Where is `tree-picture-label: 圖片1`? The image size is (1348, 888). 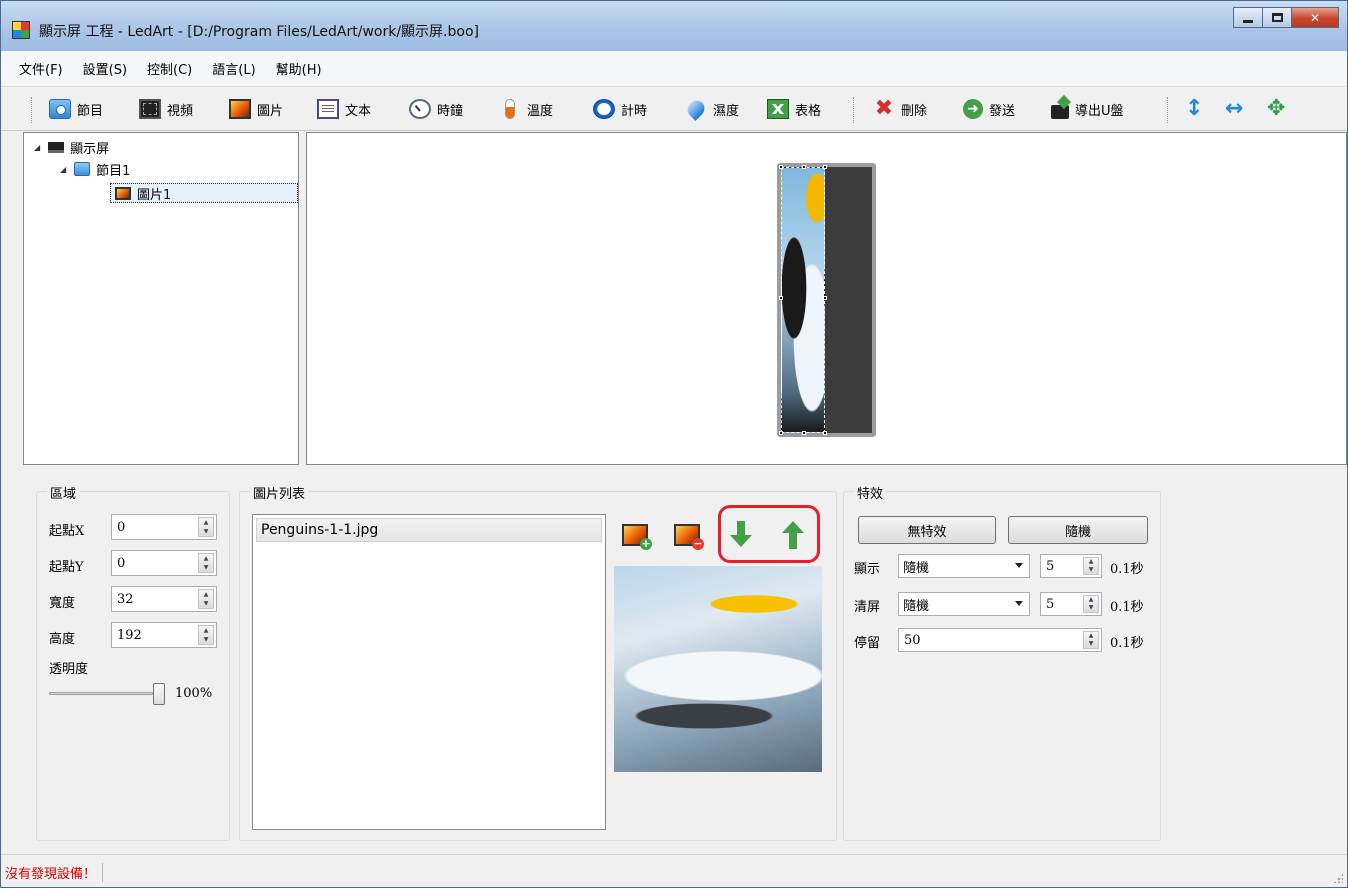 tree-picture-label: 圖片1 is located at coordinates (154, 195).